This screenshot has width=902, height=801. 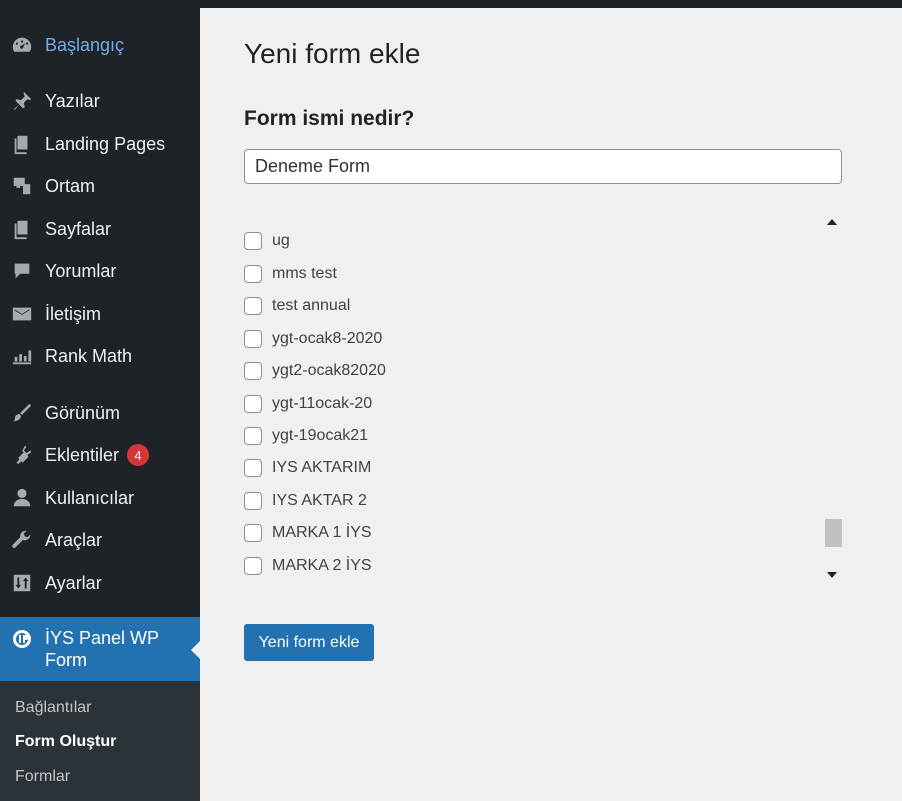 I want to click on sidebar-item-label: Araçlar, so click(x=74, y=539).